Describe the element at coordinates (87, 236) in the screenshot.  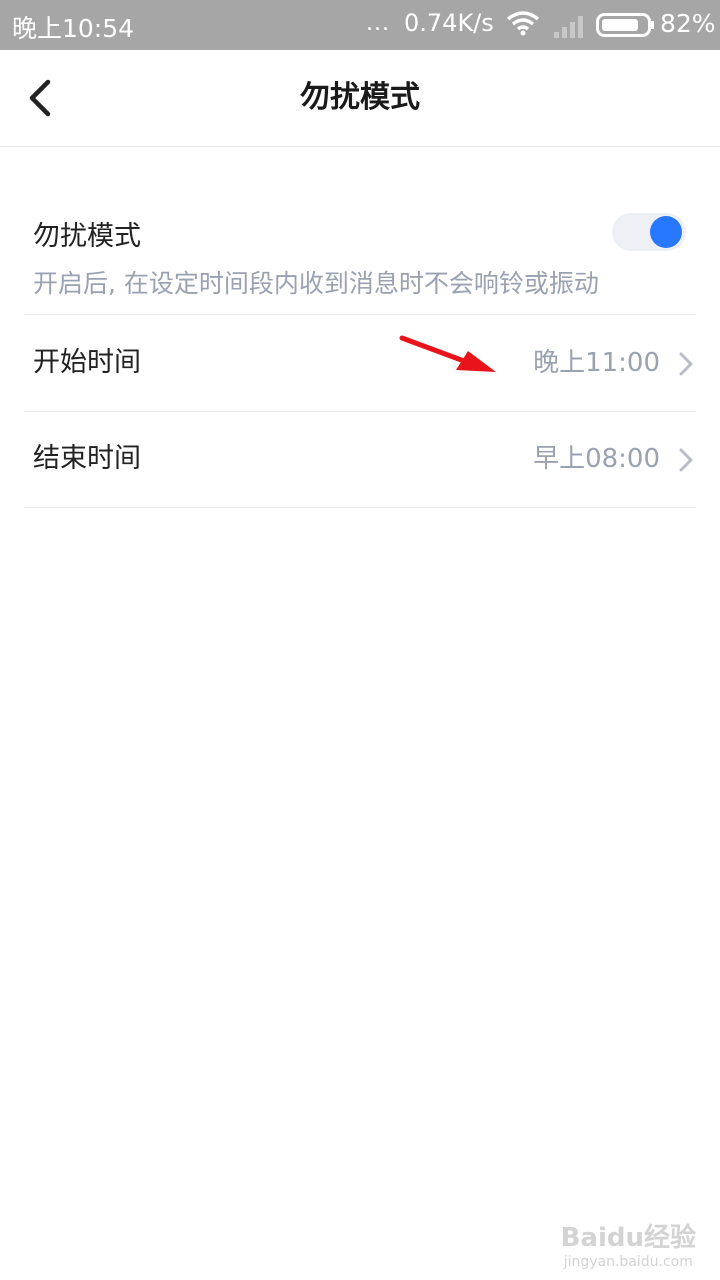
I see `dnd-label: 勿扰模式` at that location.